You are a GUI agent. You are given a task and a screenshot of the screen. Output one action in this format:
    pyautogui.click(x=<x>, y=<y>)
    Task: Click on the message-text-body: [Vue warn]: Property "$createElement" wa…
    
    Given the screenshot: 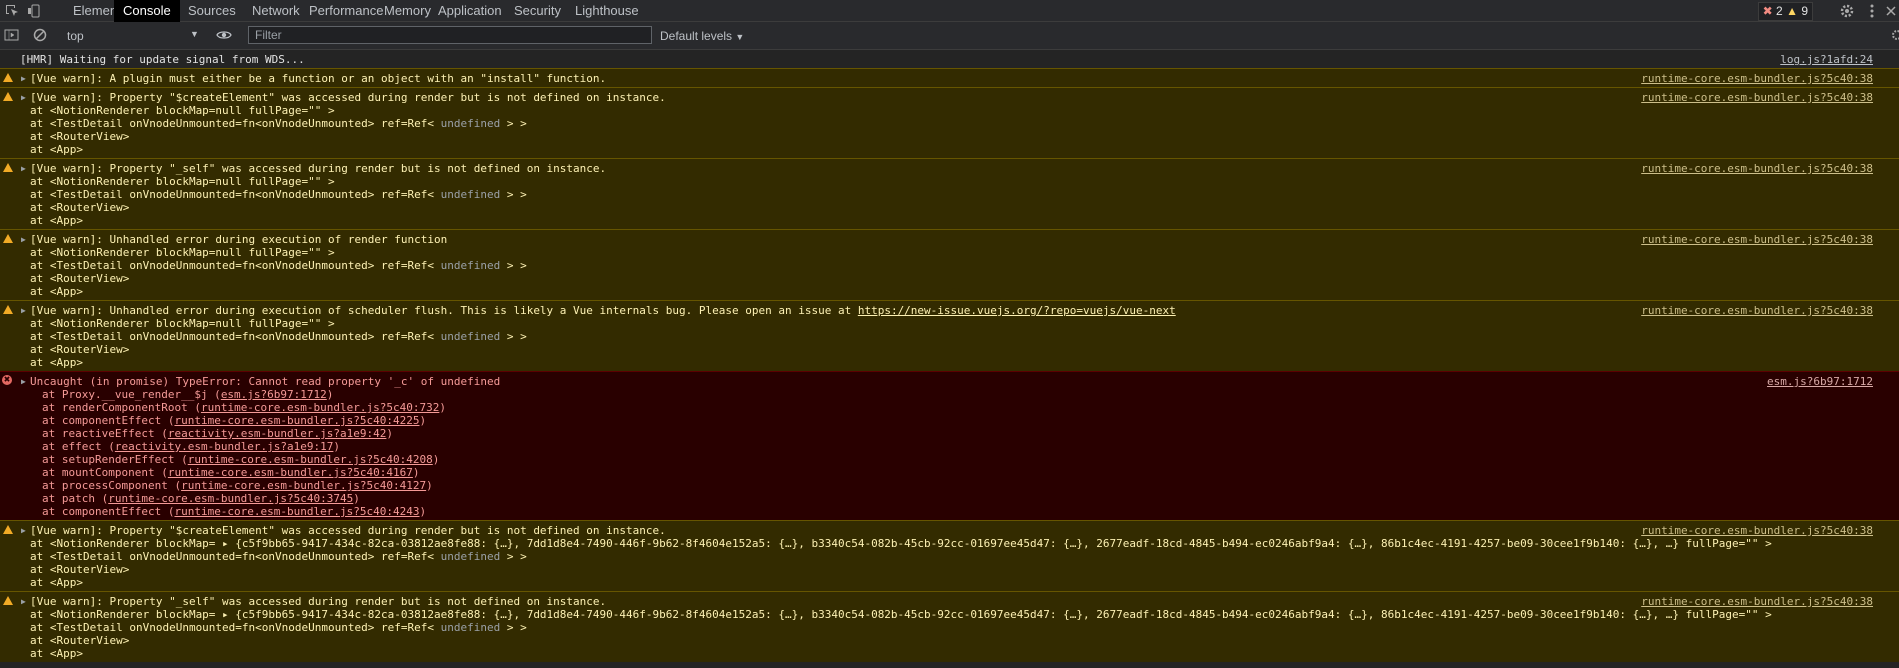 What is the action you would take?
    pyautogui.click(x=348, y=97)
    